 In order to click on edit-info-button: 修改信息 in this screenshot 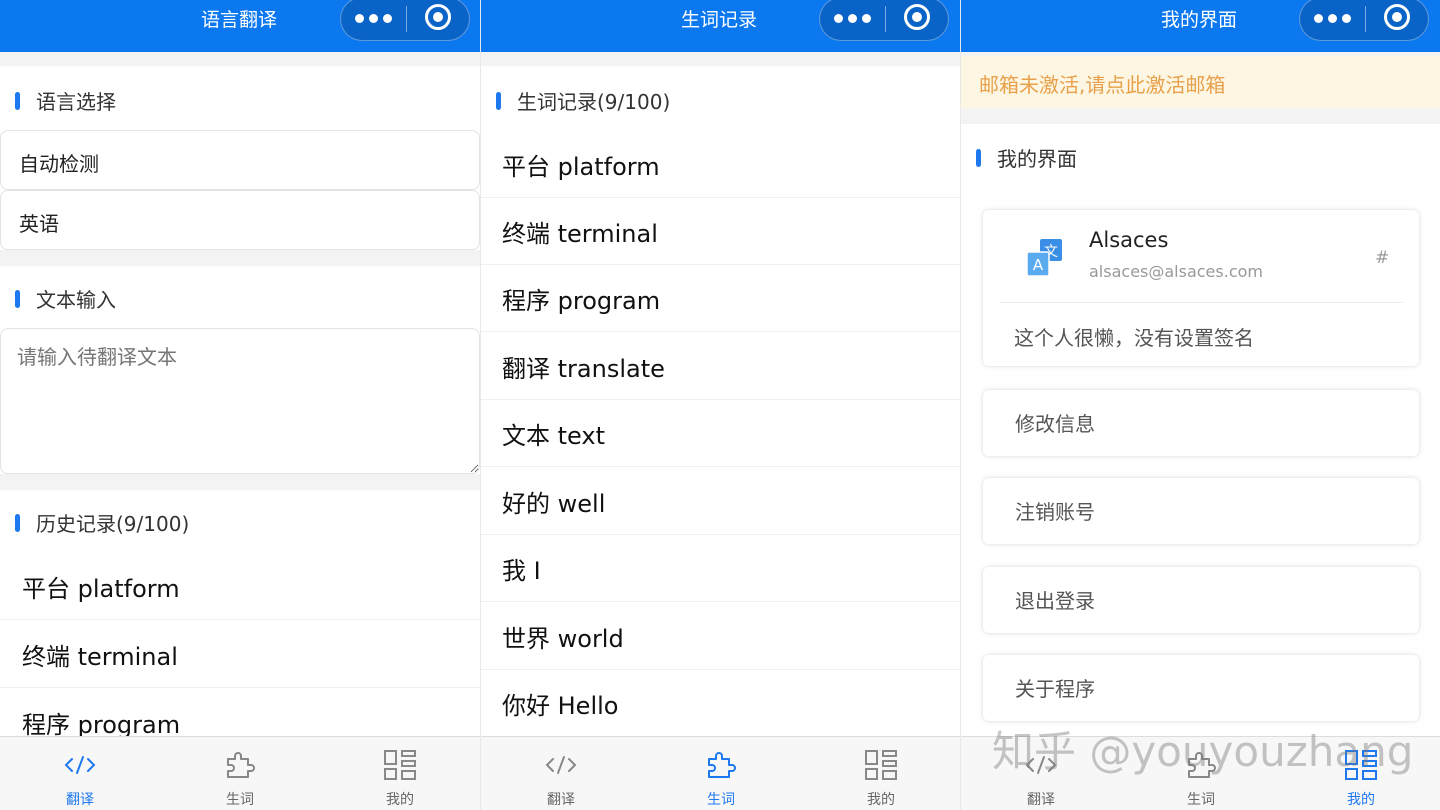, I will do `click(1201, 423)`.